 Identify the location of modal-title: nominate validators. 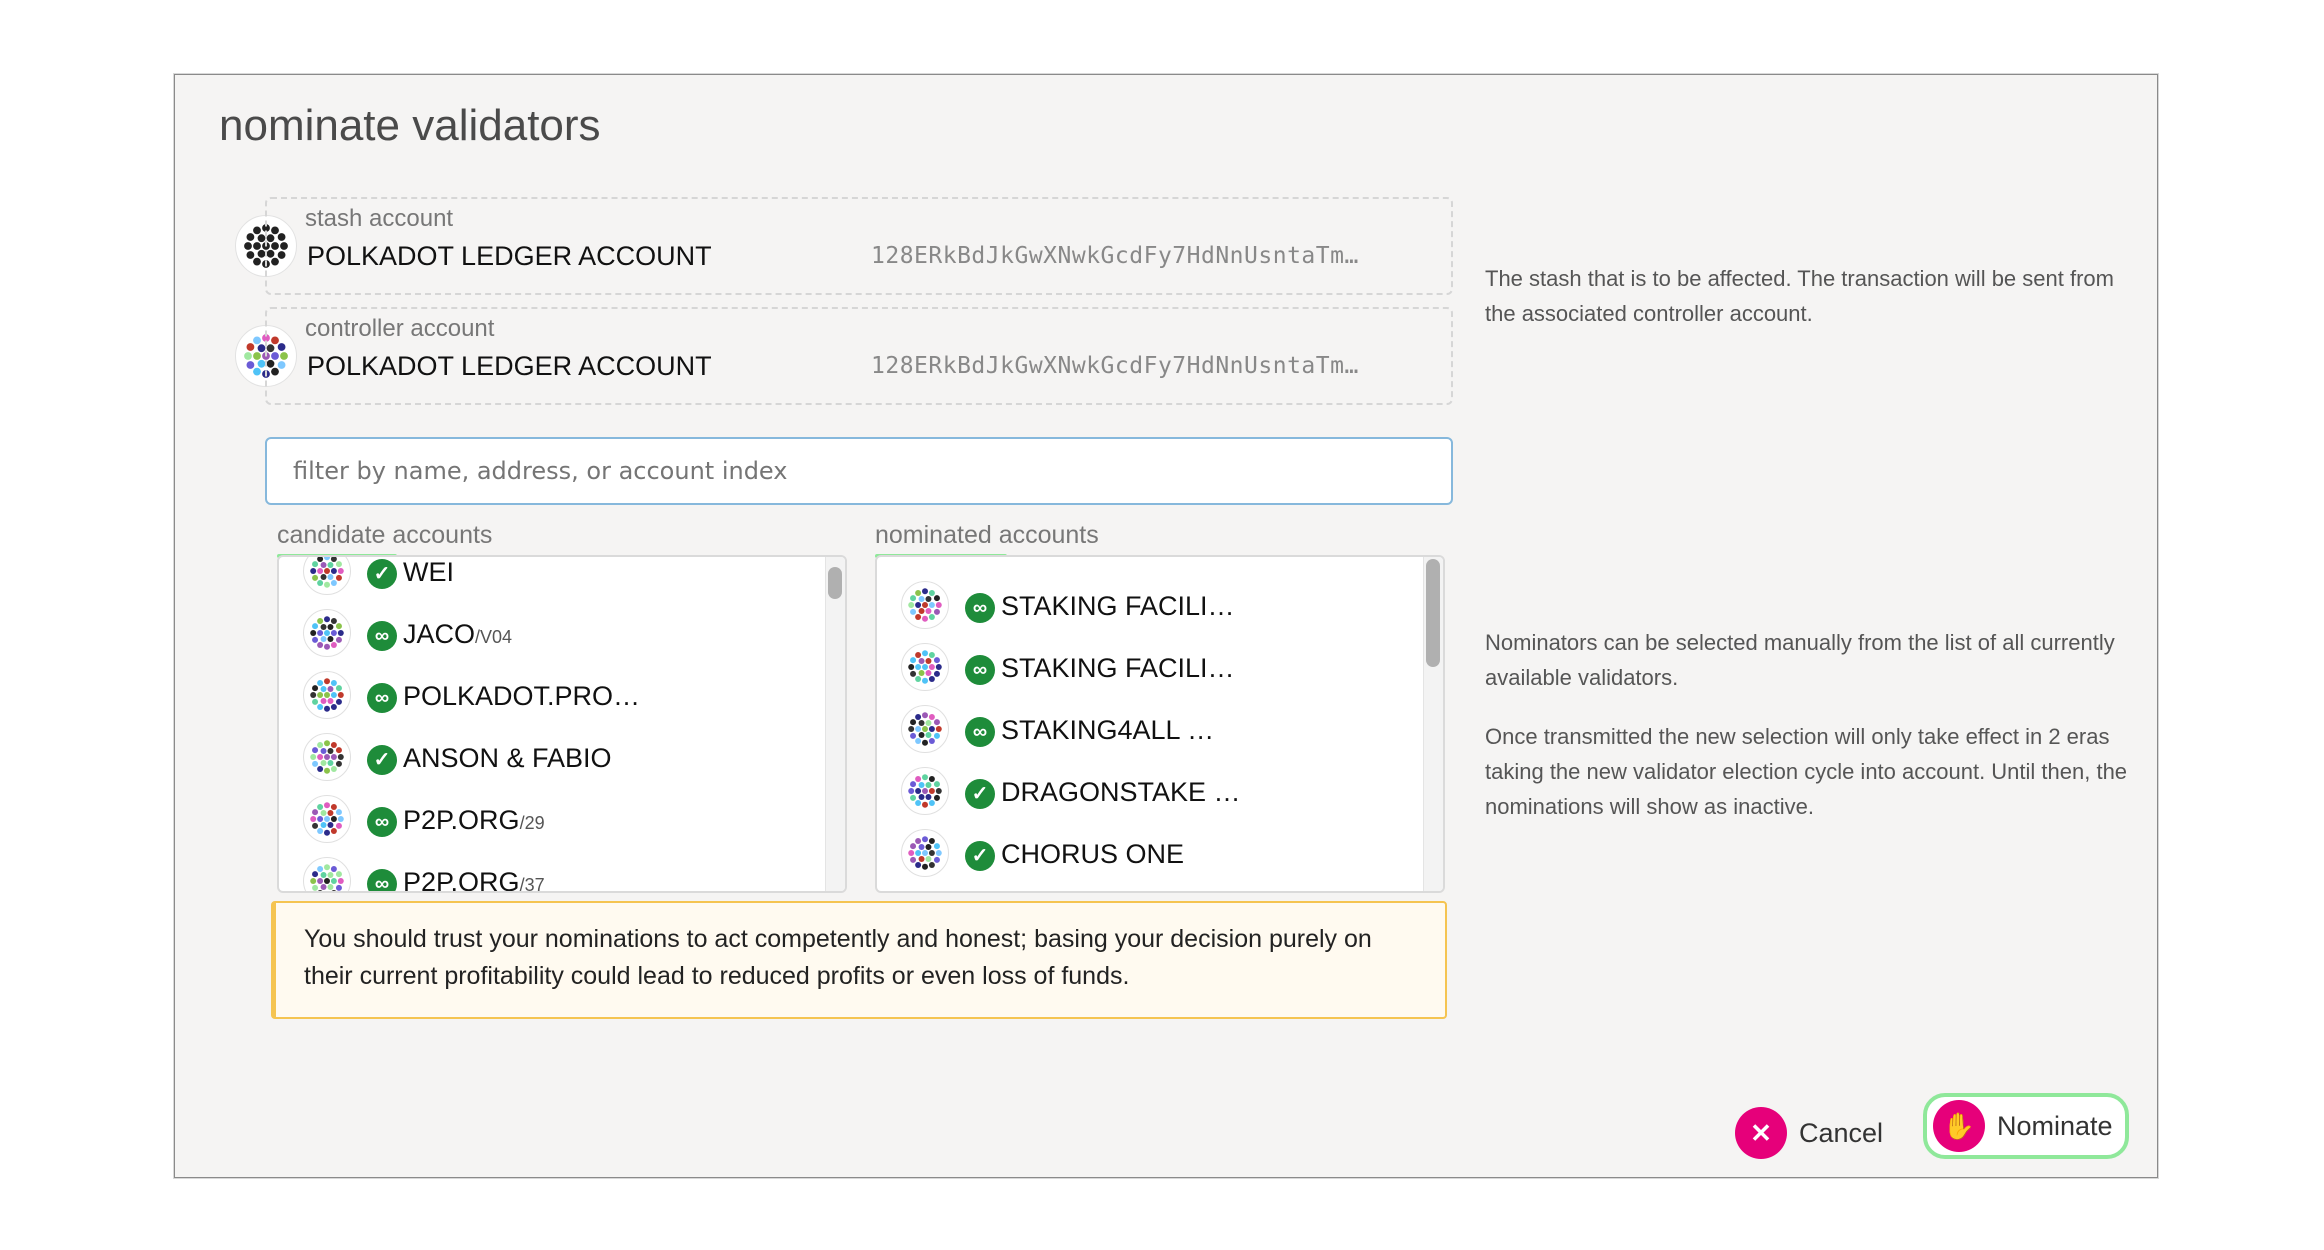
(410, 125).